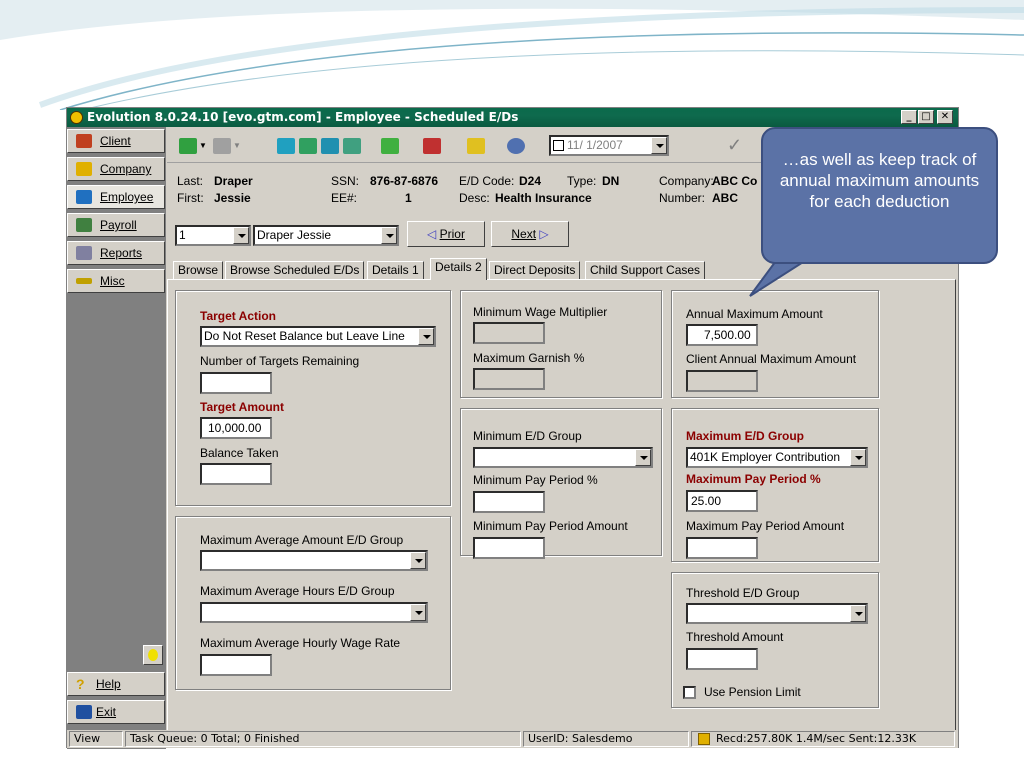 This screenshot has width=1024, height=768. What do you see at coordinates (722, 381) in the screenshot?
I see `client-annual-max-field` at bounding box center [722, 381].